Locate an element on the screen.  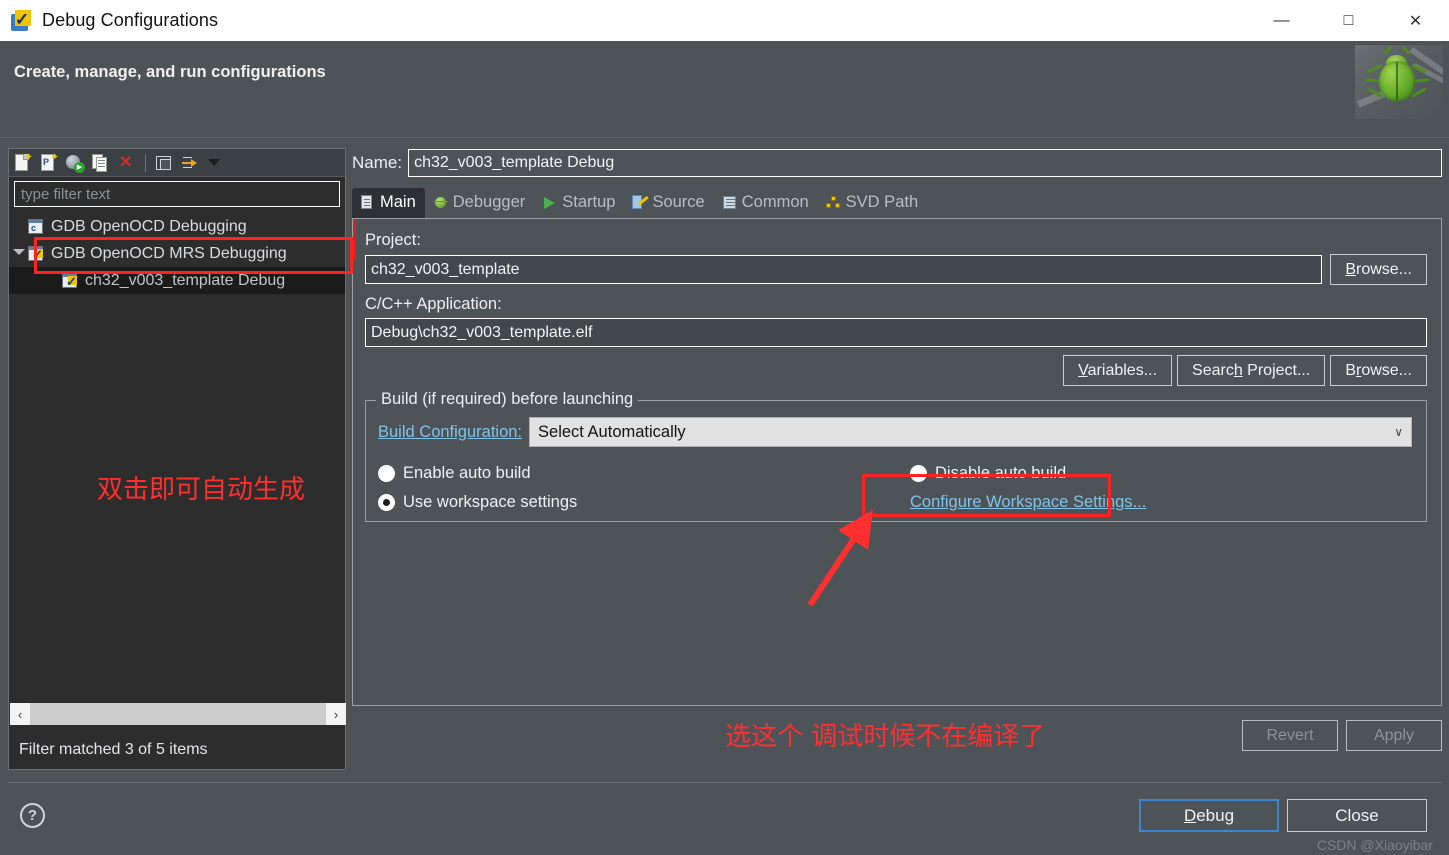
application-input is located at coordinates (896, 332).